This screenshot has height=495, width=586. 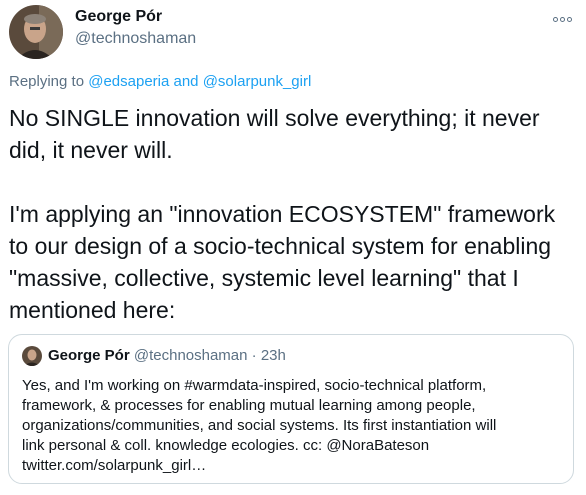 What do you see at coordinates (190, 355) in the screenshot?
I see `quoted-author-handle: @technoshaman` at bounding box center [190, 355].